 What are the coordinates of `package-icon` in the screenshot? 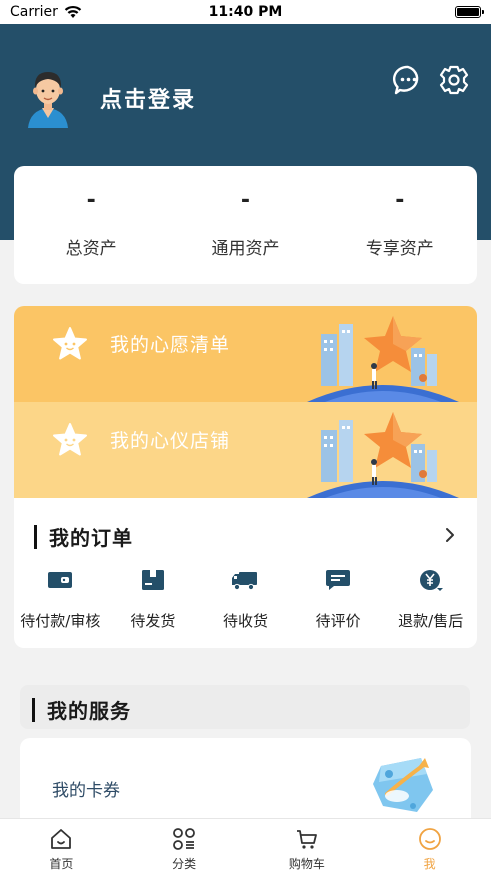 It's located at (152, 580).